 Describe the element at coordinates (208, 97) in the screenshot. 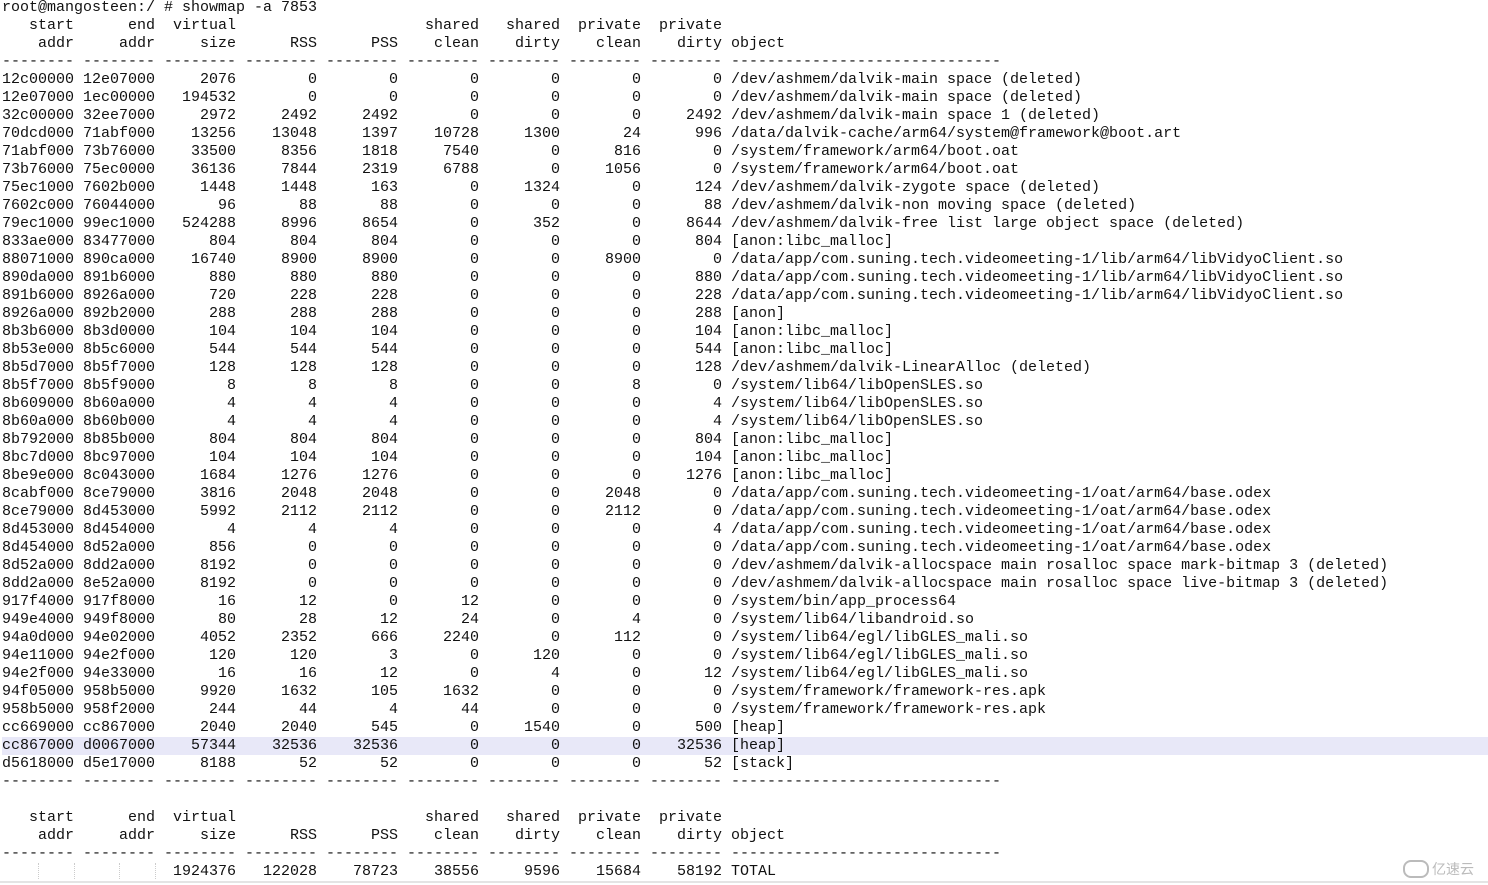

I see `cell: 194532` at that location.